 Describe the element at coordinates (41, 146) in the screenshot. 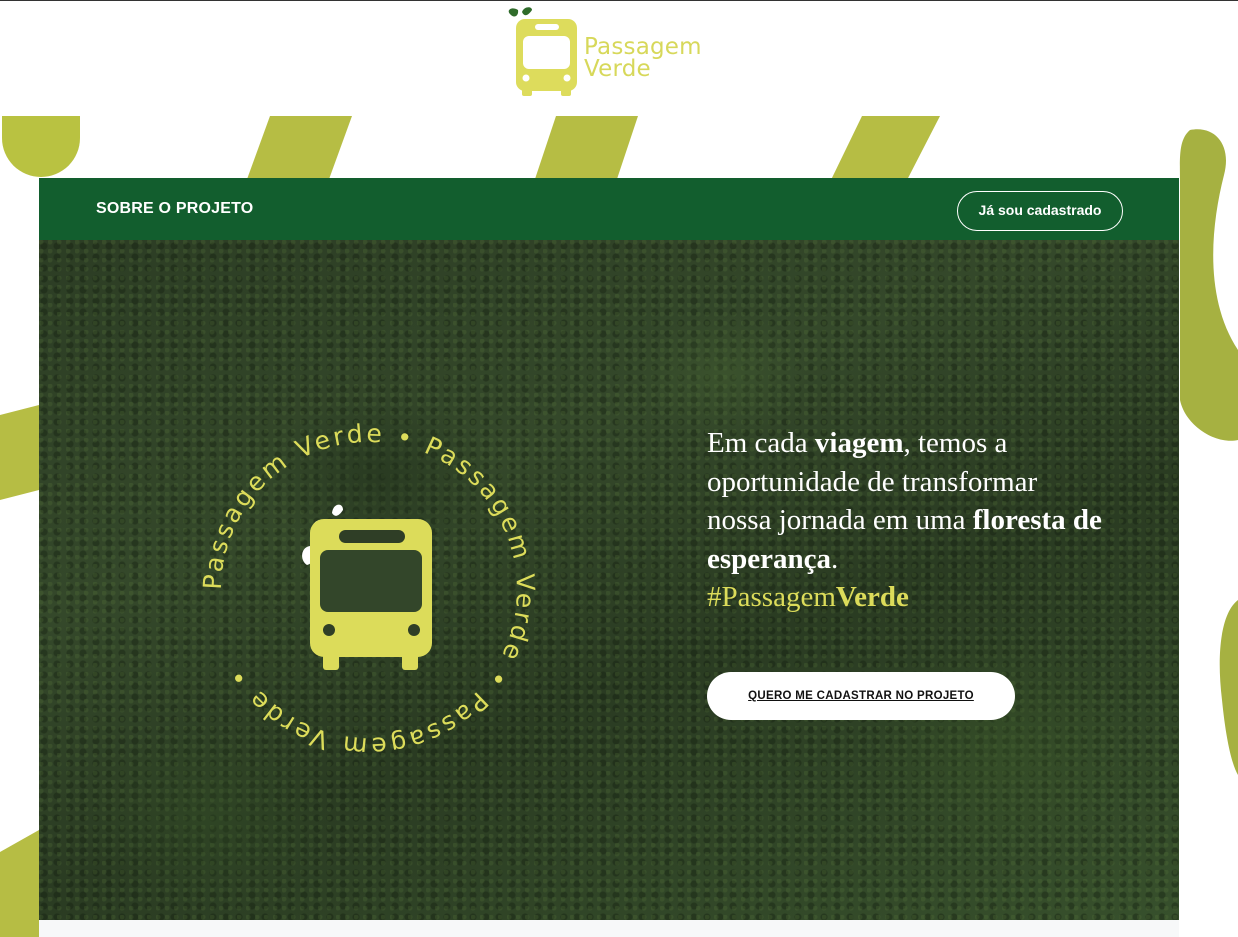

I see `deco-half-circle` at that location.